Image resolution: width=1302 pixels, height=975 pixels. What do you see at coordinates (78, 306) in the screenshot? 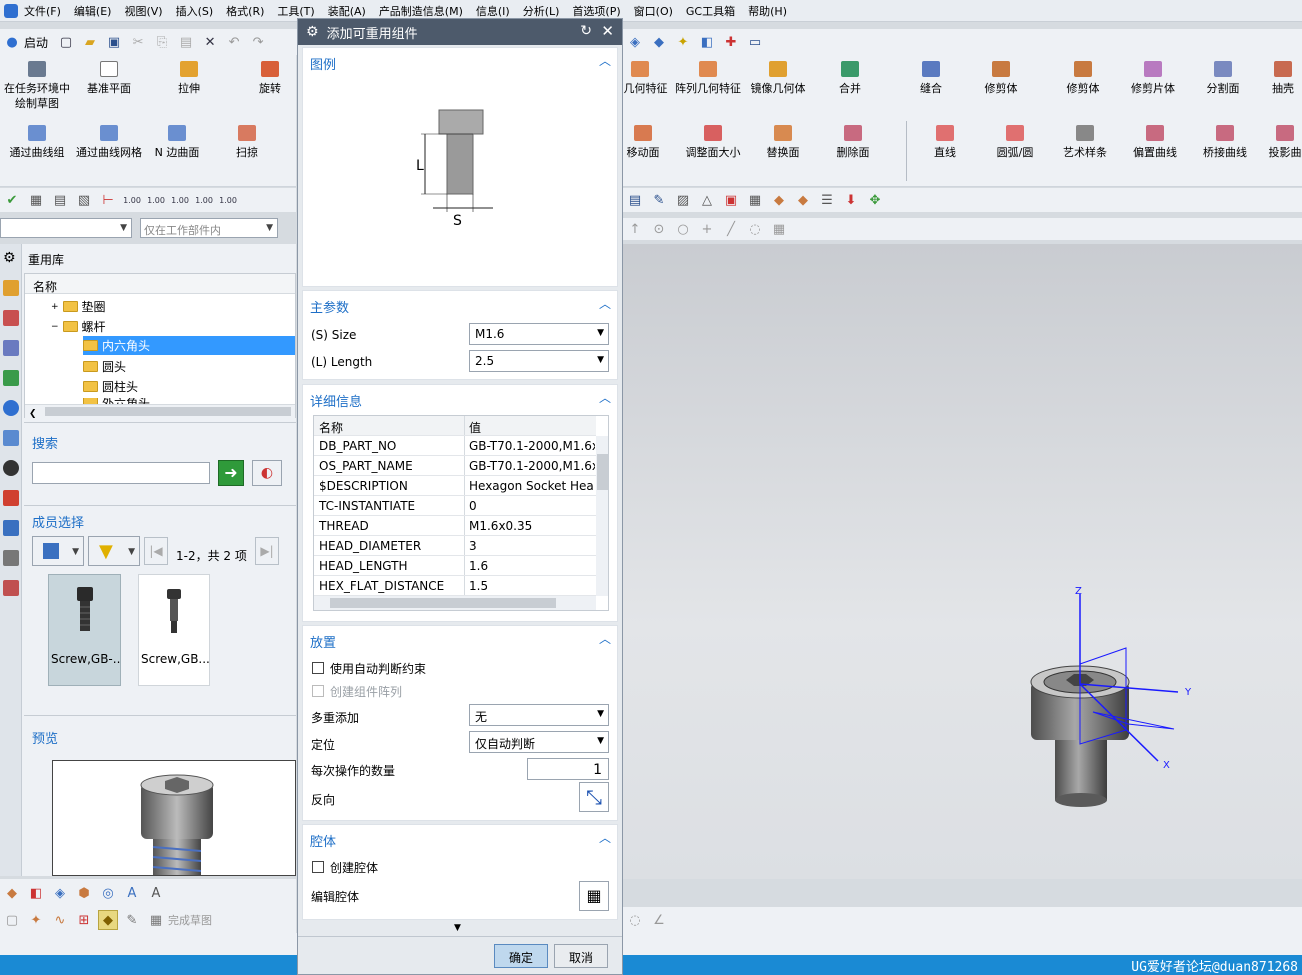
I see `tree-item-washer: + 垫圈` at bounding box center [78, 306].